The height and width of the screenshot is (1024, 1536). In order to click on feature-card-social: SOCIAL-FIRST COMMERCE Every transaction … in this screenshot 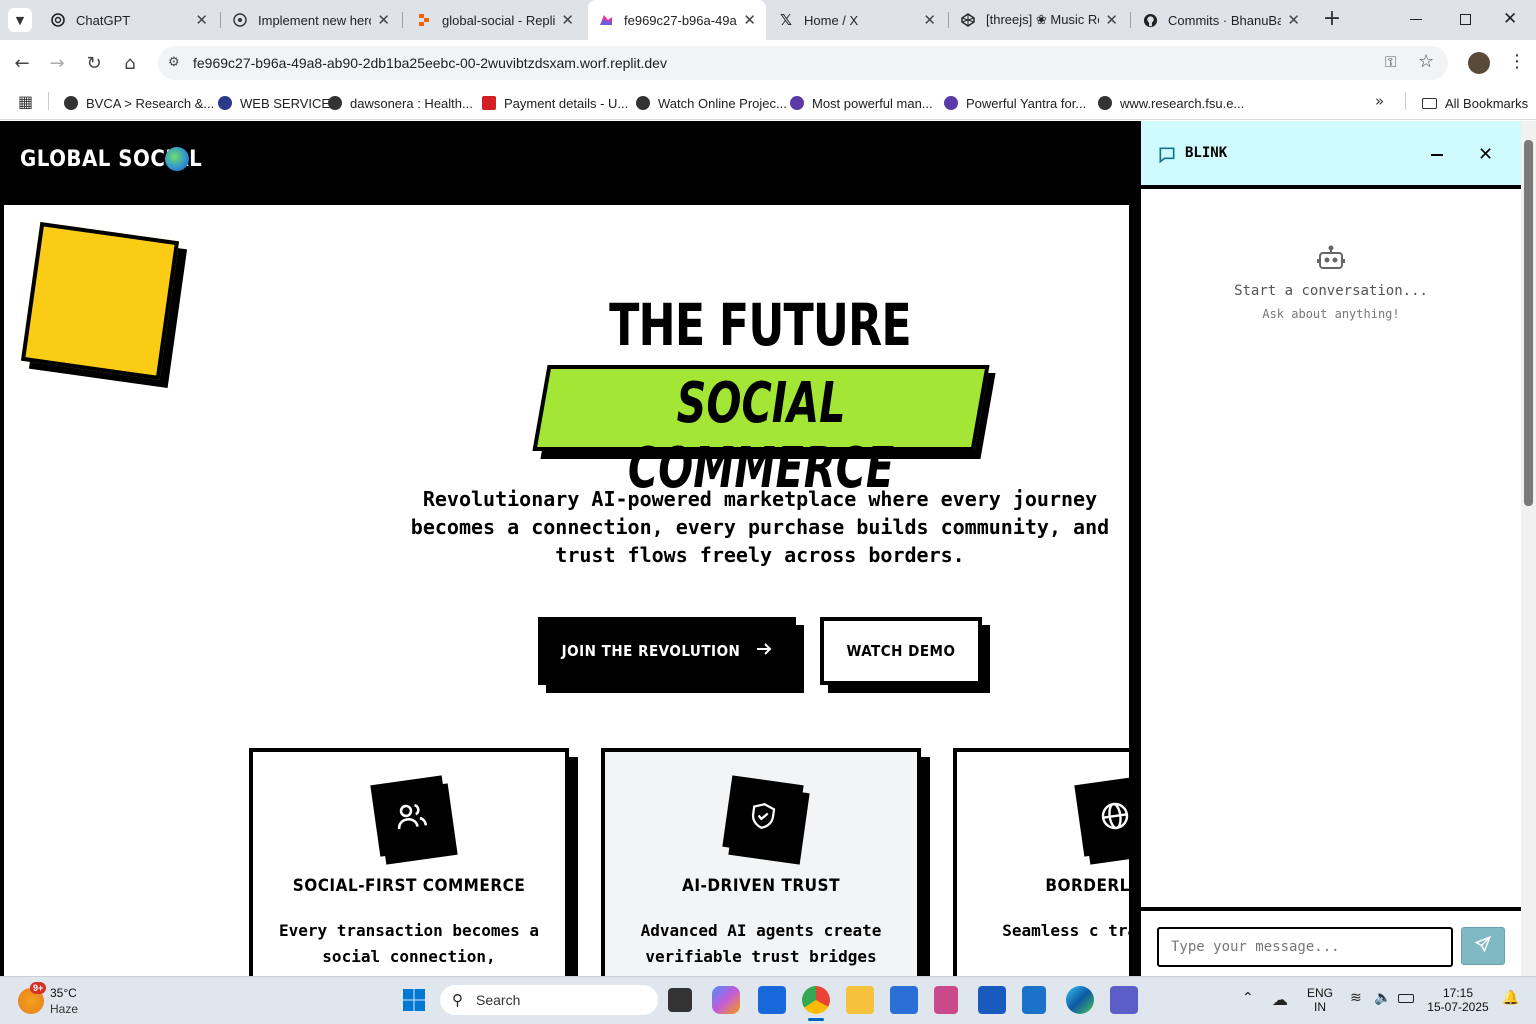, I will do `click(409, 862)`.